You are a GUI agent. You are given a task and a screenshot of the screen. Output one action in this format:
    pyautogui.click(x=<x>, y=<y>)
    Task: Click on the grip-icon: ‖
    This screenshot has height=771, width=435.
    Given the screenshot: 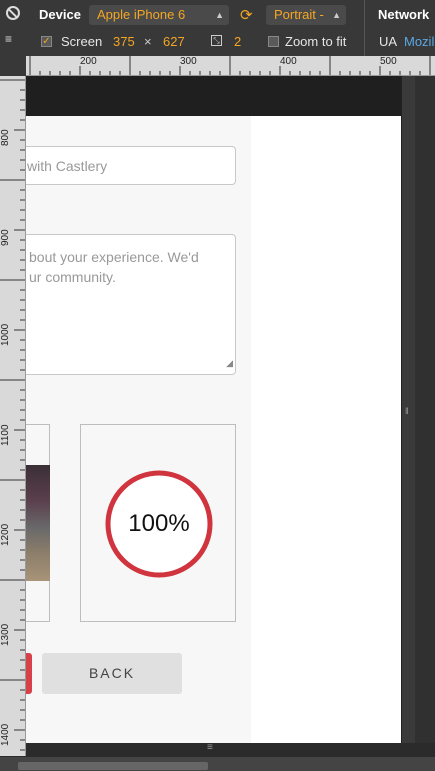 What is the action you would take?
    pyautogui.click(x=407, y=411)
    